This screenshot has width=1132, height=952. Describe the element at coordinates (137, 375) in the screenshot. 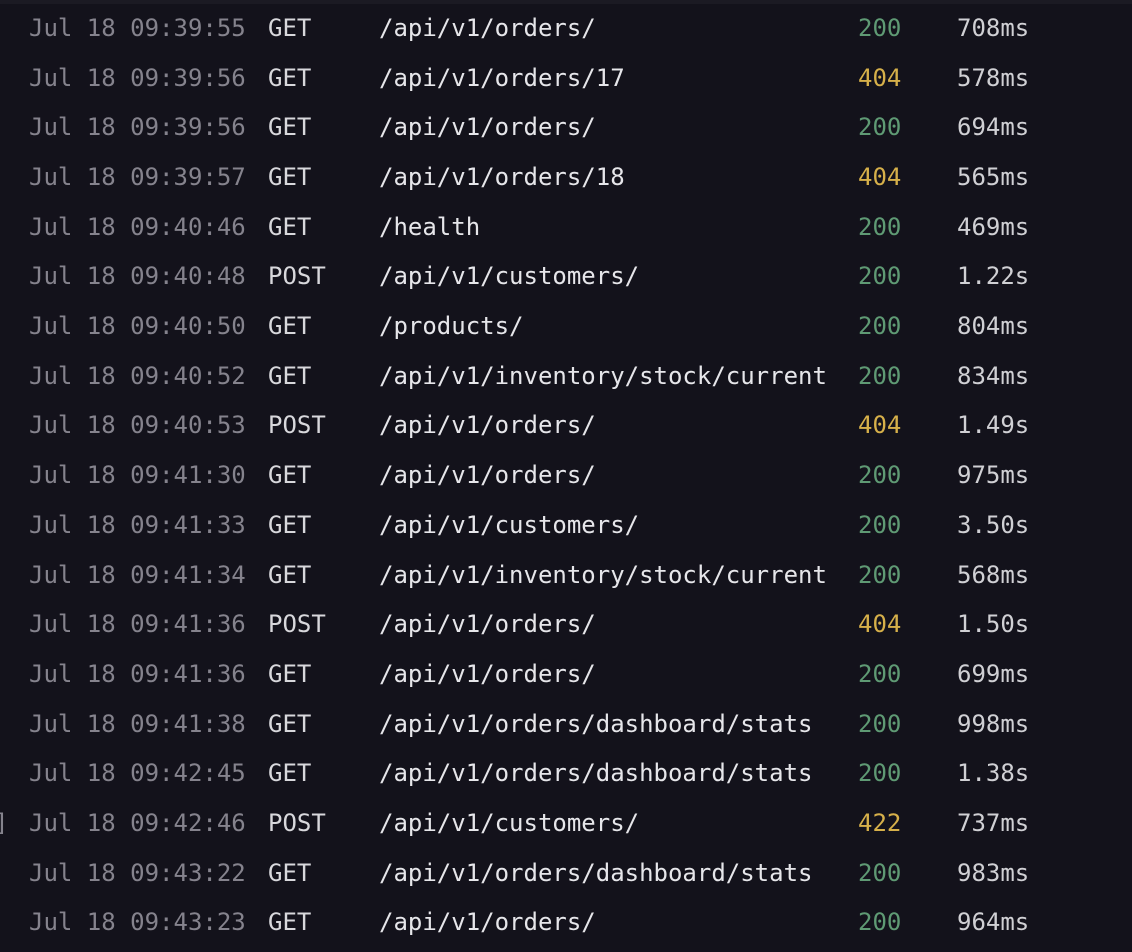

I see `timestamp: Jul 18 09:40:52` at that location.